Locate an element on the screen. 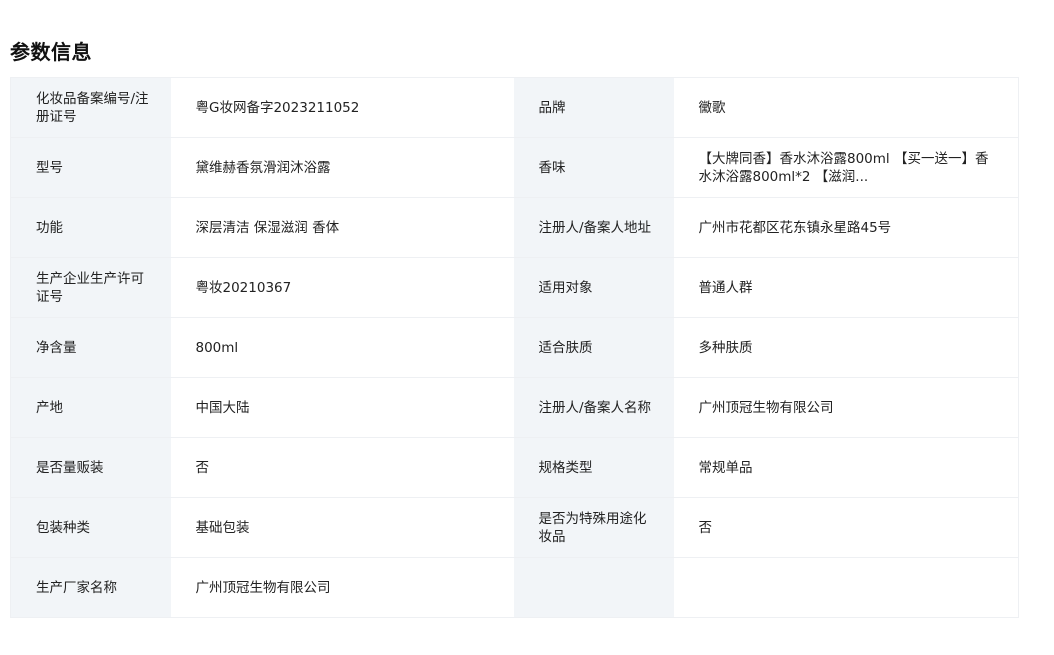 This screenshot has width=1054, height=655. param-label: 功能 is located at coordinates (90, 227).